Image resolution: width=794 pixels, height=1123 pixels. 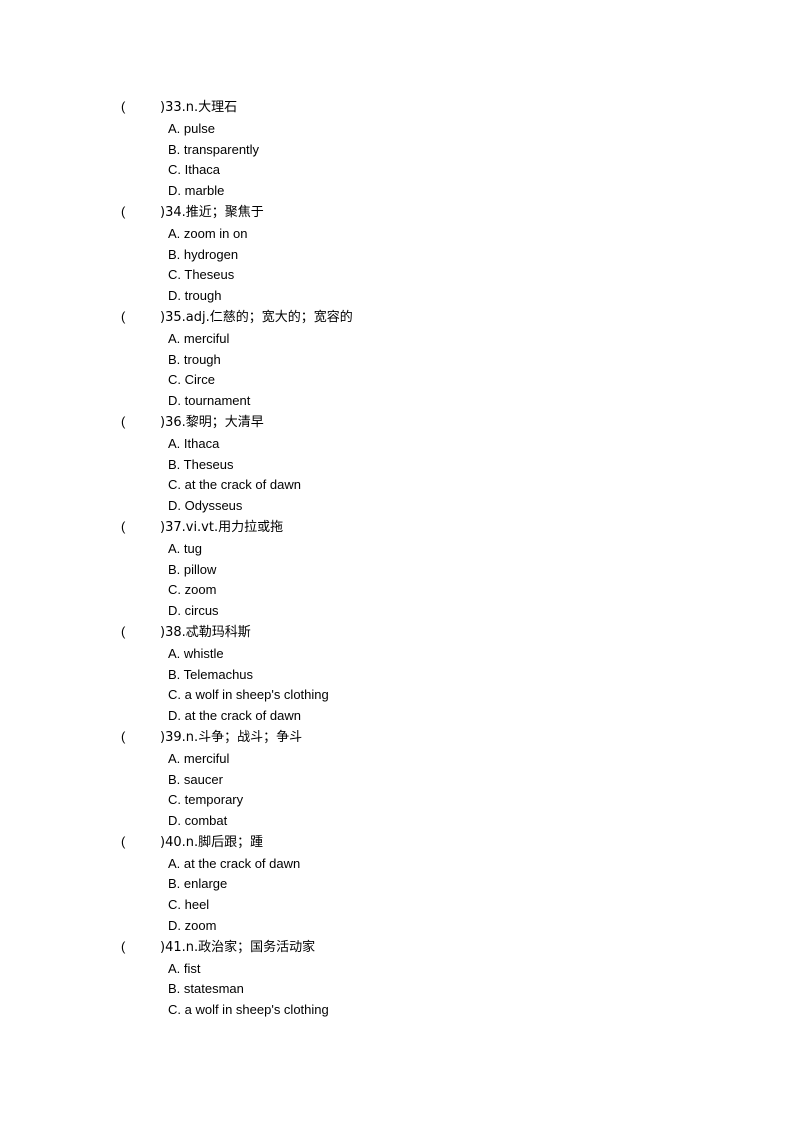 I want to click on answer-option: D. marble, so click(x=401, y=191).